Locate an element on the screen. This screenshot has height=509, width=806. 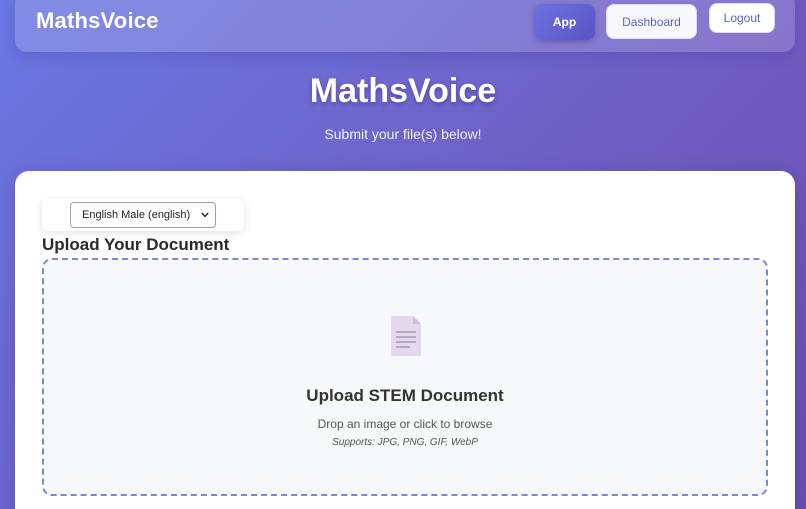
upload-heading: Upload Your Document is located at coordinates (136, 244).